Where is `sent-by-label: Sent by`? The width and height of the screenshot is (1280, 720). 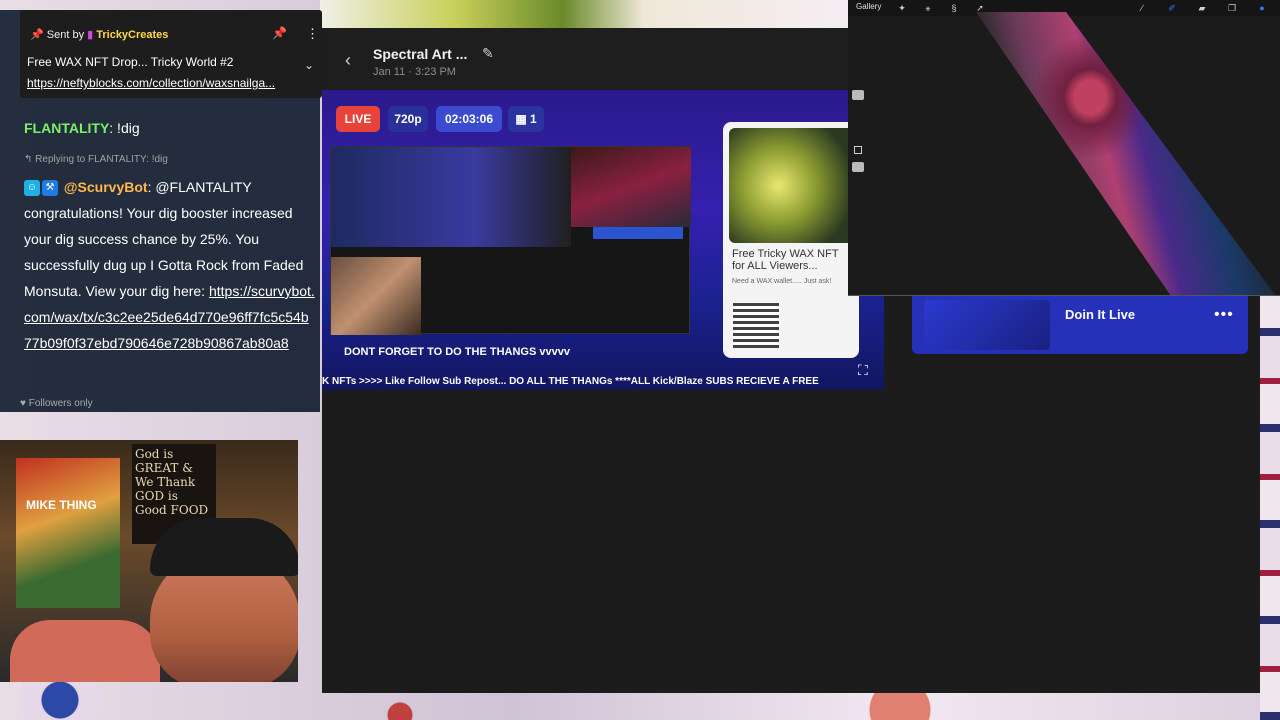
sent-by-label: Sent by is located at coordinates (65, 35).